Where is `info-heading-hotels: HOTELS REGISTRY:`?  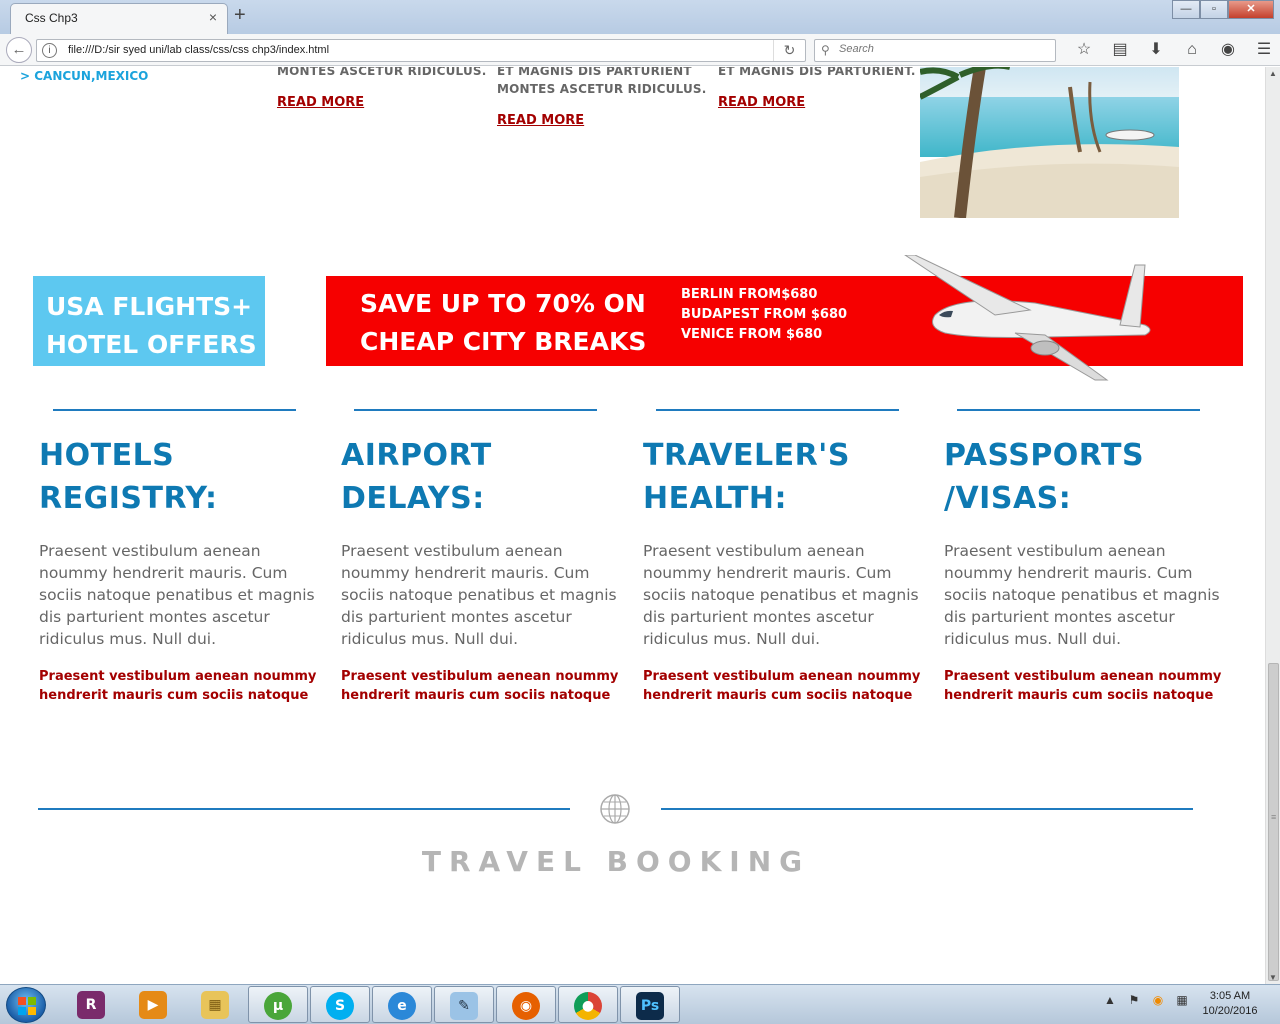 info-heading-hotels: HOTELS REGISTRY: is located at coordinates (128, 477).